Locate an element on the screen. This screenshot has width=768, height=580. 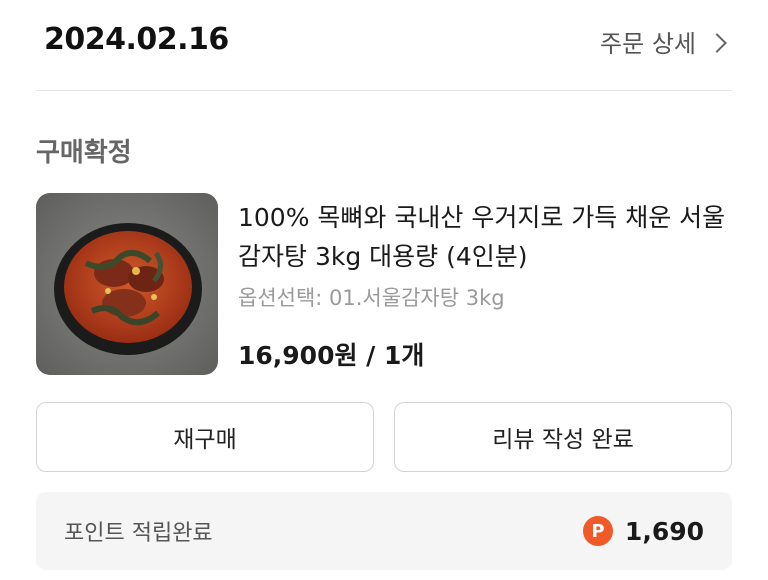
points-label: 포인트 적립완료 is located at coordinates (138, 533).